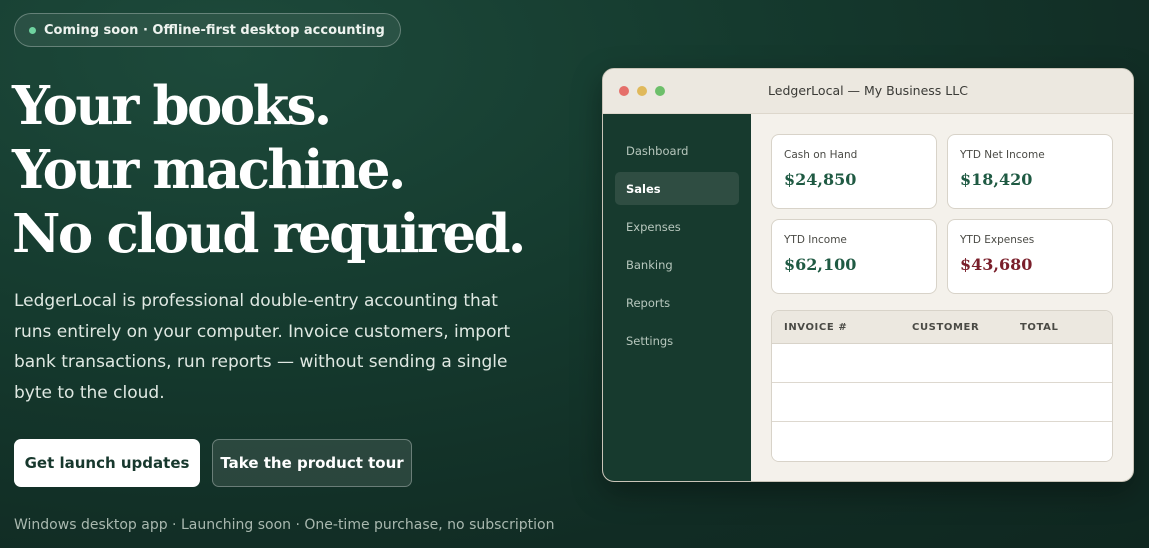 Image resolution: width=1149 pixels, height=548 pixels. I want to click on stat-value: $43,680, so click(996, 264).